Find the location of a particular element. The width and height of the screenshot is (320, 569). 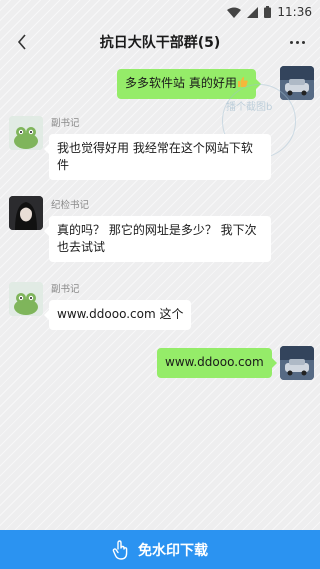

message-bubble-outgoing: www.ddooo.com is located at coordinates (217, 363).